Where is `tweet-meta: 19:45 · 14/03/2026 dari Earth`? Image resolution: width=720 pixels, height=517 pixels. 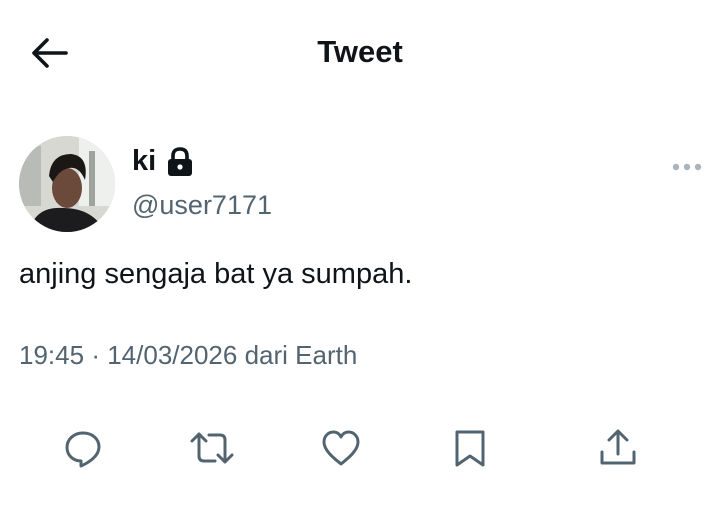
tweet-meta: 19:45 · 14/03/2026 dari Earth is located at coordinates (188, 355).